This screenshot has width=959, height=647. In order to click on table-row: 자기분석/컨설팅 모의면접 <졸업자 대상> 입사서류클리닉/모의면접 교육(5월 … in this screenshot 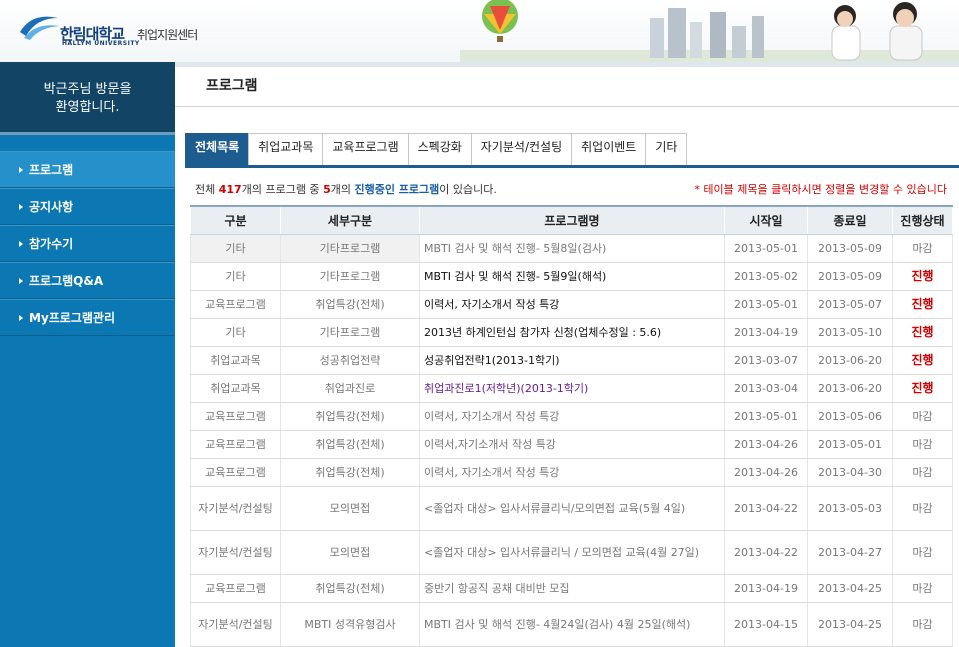, I will do `click(571, 508)`.